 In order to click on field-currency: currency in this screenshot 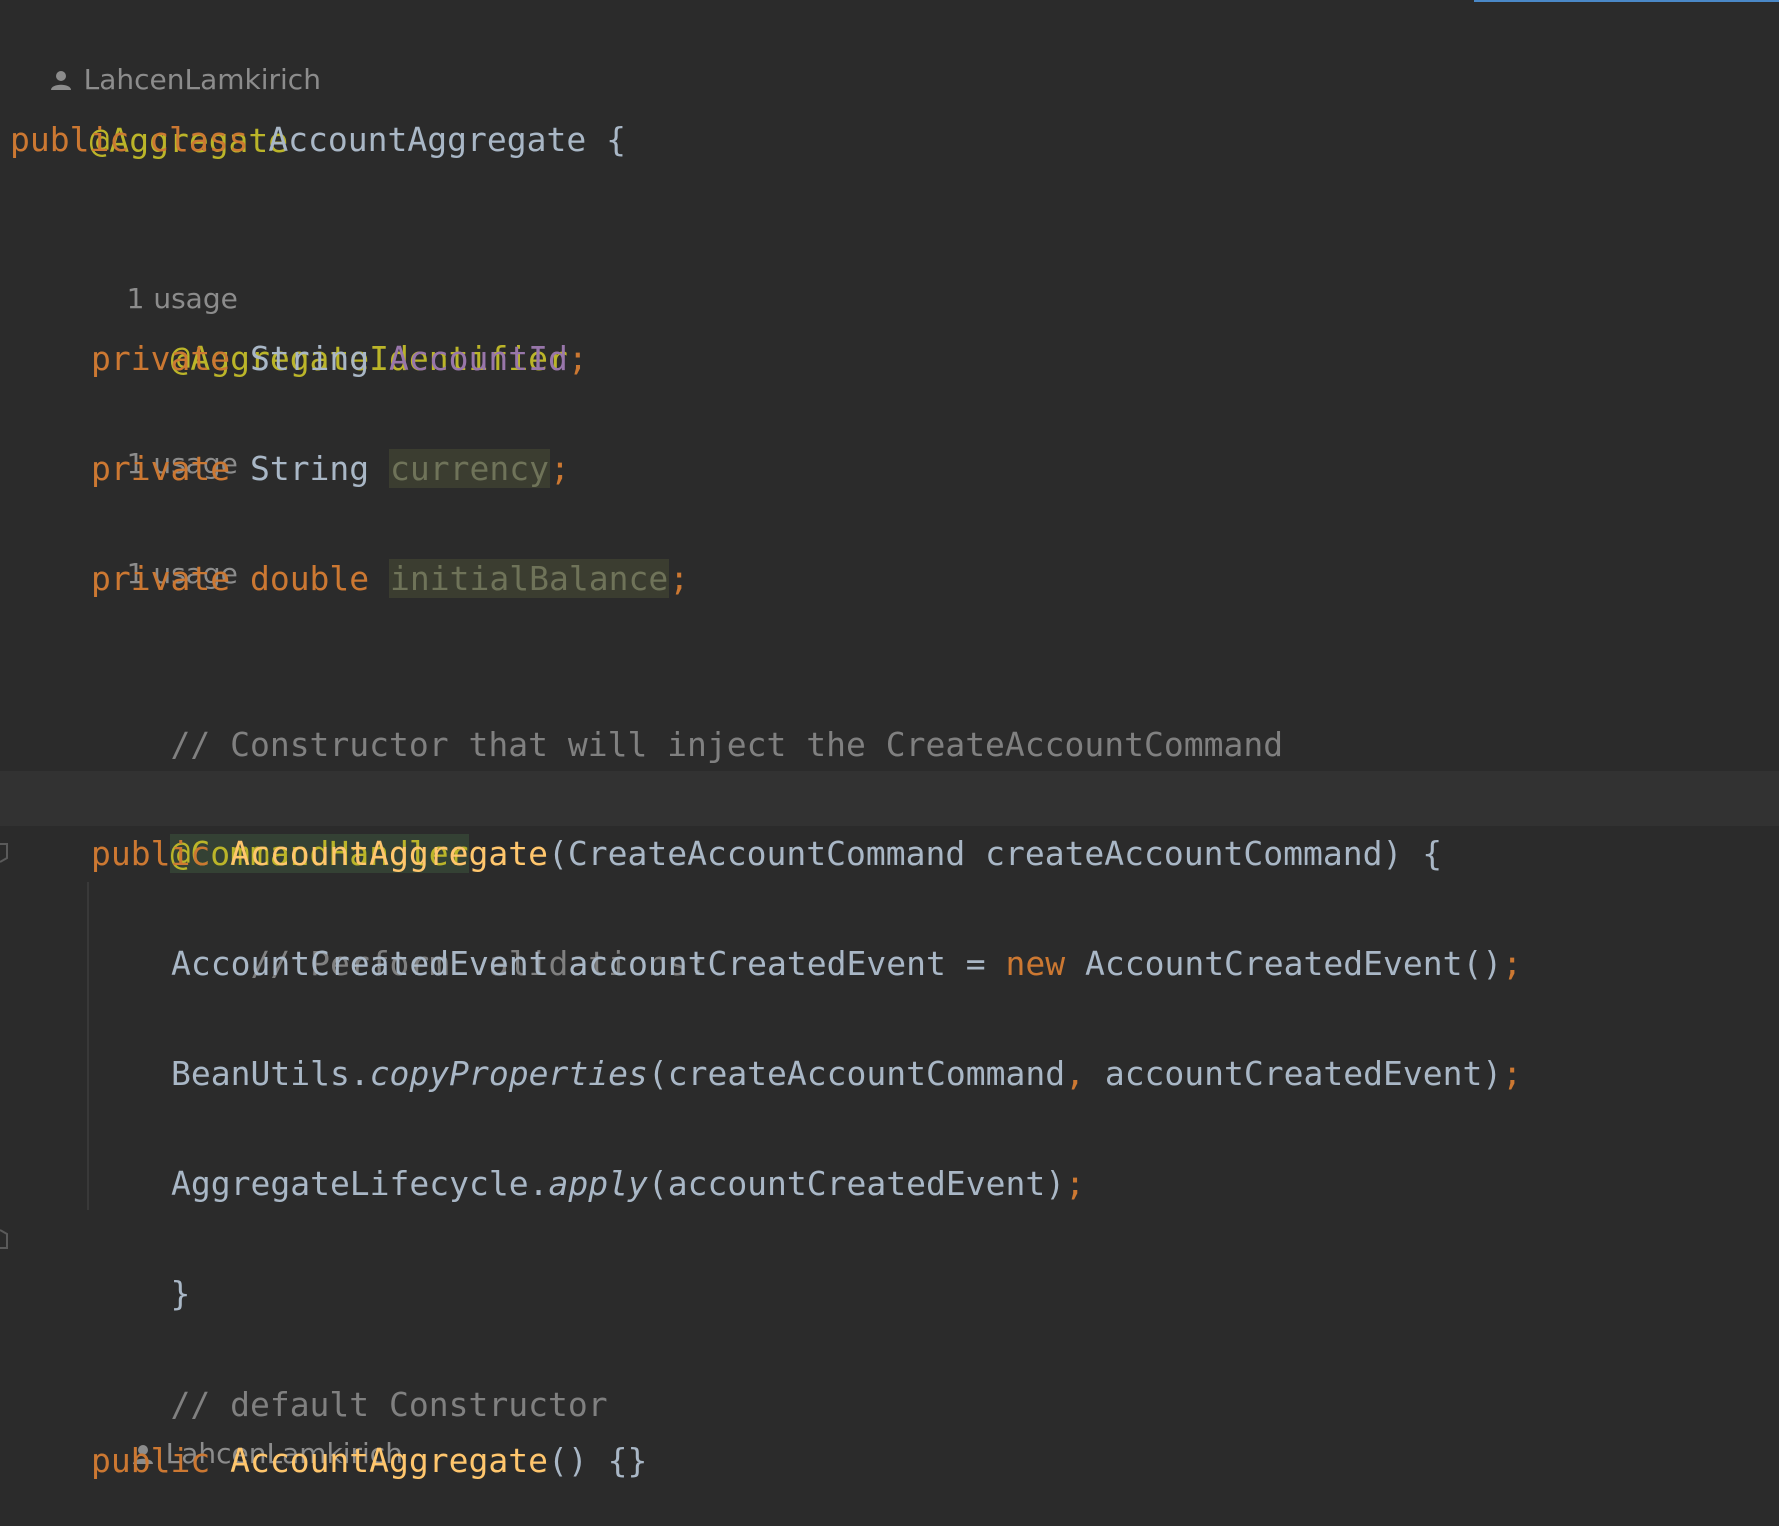, I will do `click(469, 468)`.